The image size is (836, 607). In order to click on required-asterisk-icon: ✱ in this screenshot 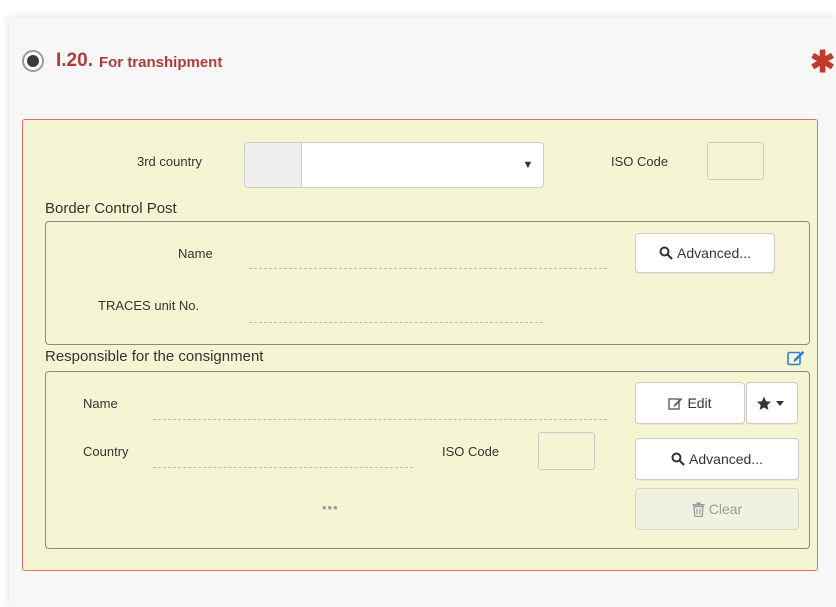, I will do `click(823, 62)`.